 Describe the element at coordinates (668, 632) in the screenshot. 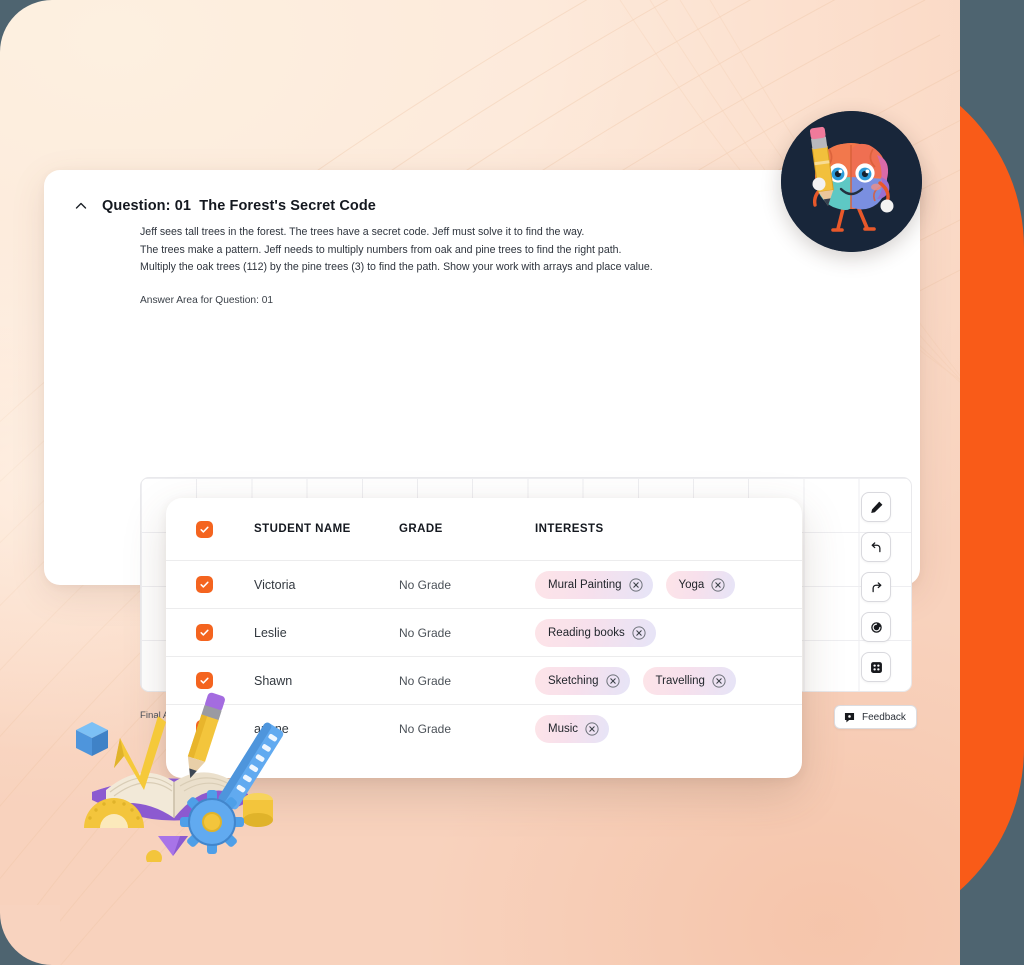

I see `cell-interests: Reading books` at that location.